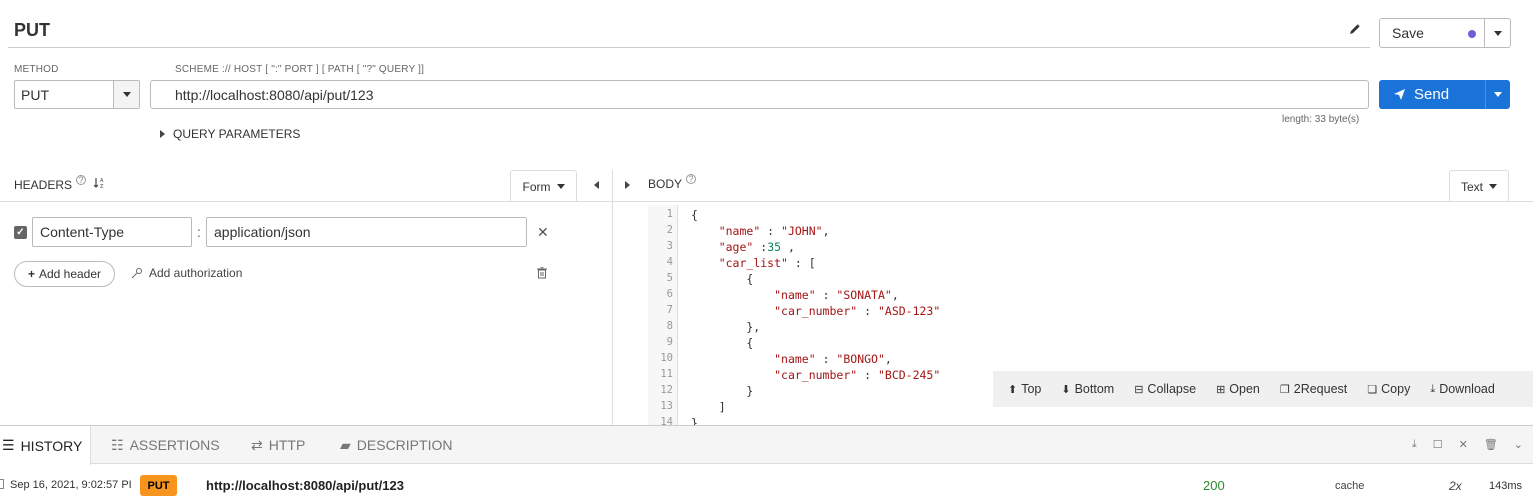 This screenshot has height=502, width=1533. What do you see at coordinates (305, 485) in the screenshot?
I see `history-url: http://localhost:8080/api/put/123` at bounding box center [305, 485].